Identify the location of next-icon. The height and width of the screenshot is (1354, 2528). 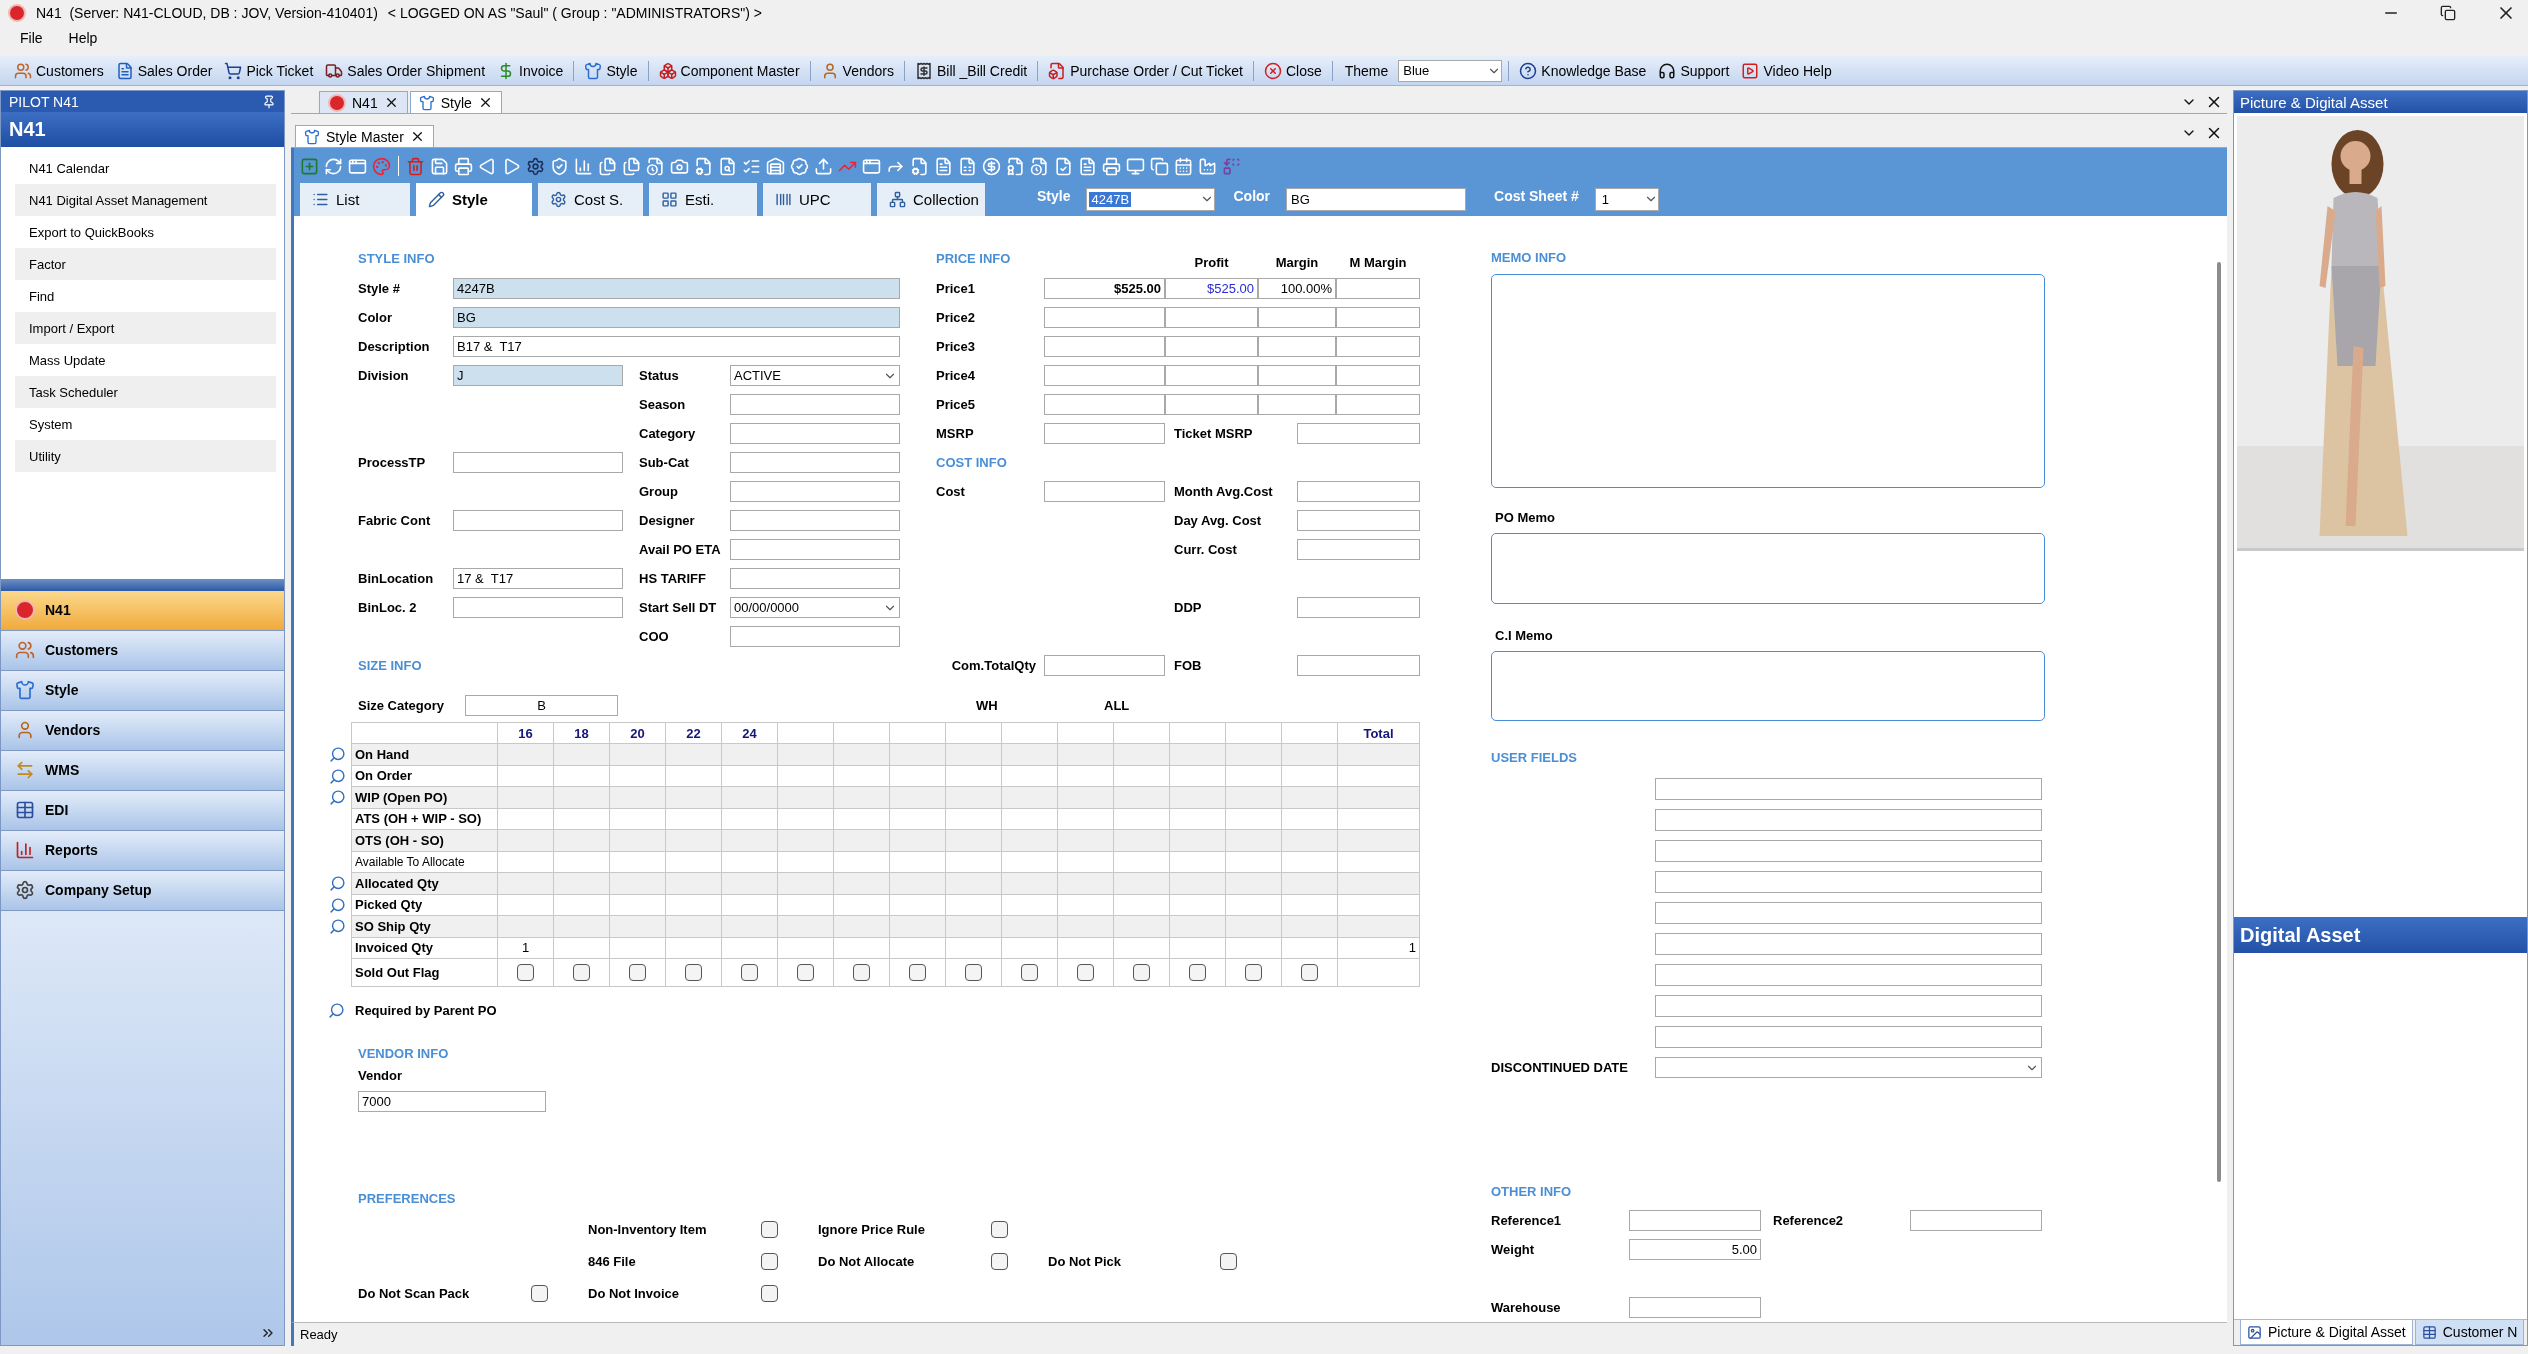
(511, 166).